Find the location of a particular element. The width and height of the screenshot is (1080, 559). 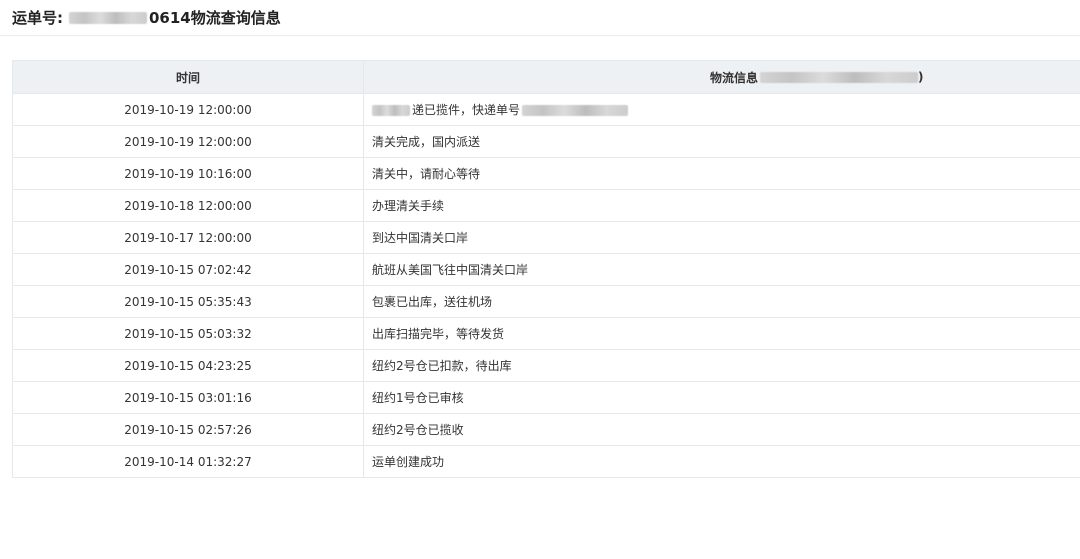

table-row: 2019-10-19 12:00:00 清关完成，国内派送 is located at coordinates (546, 141).